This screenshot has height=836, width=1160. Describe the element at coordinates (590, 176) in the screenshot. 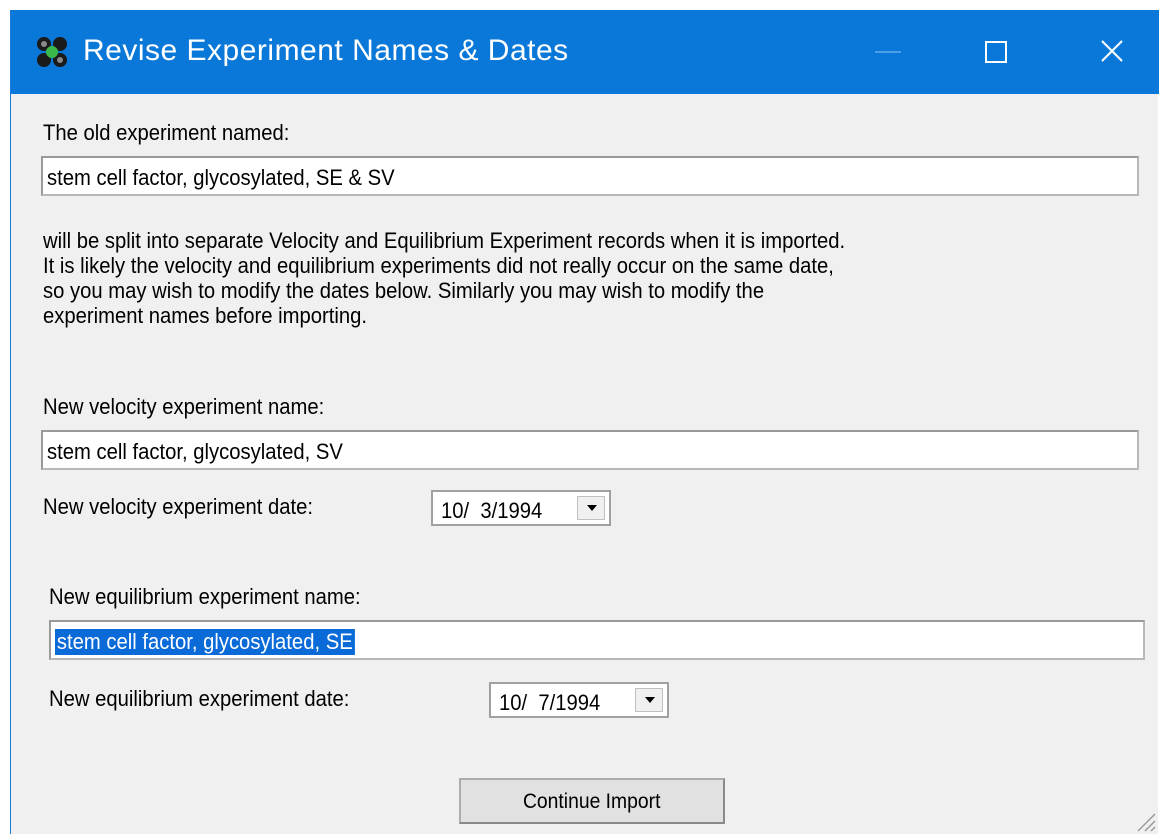

I see `old-experiment-field: stem cell factor, glycosylated, SE & SV` at that location.